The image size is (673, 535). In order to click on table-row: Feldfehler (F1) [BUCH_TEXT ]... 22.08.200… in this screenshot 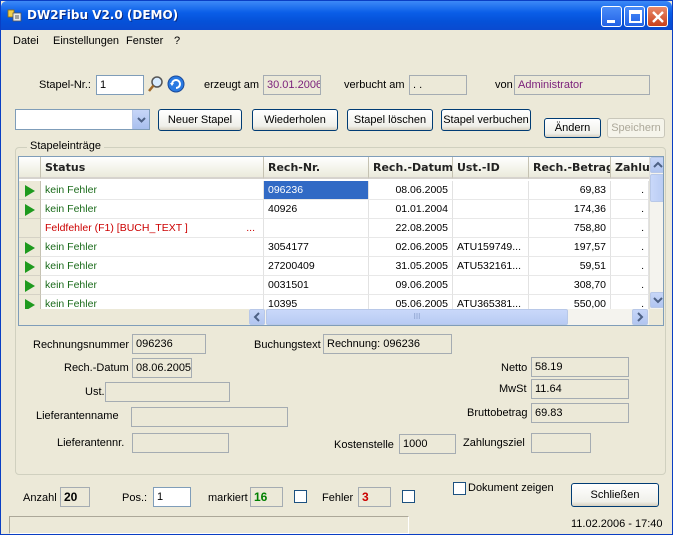, I will do `click(334, 228)`.